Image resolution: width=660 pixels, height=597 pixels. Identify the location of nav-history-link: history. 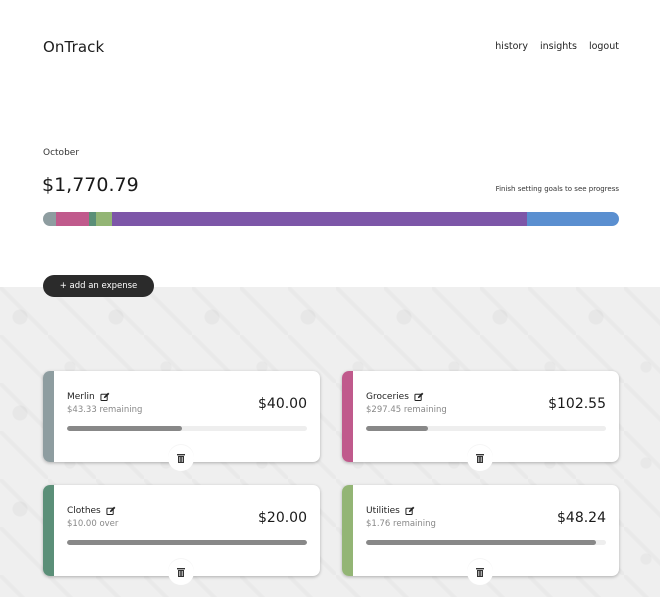
(511, 46).